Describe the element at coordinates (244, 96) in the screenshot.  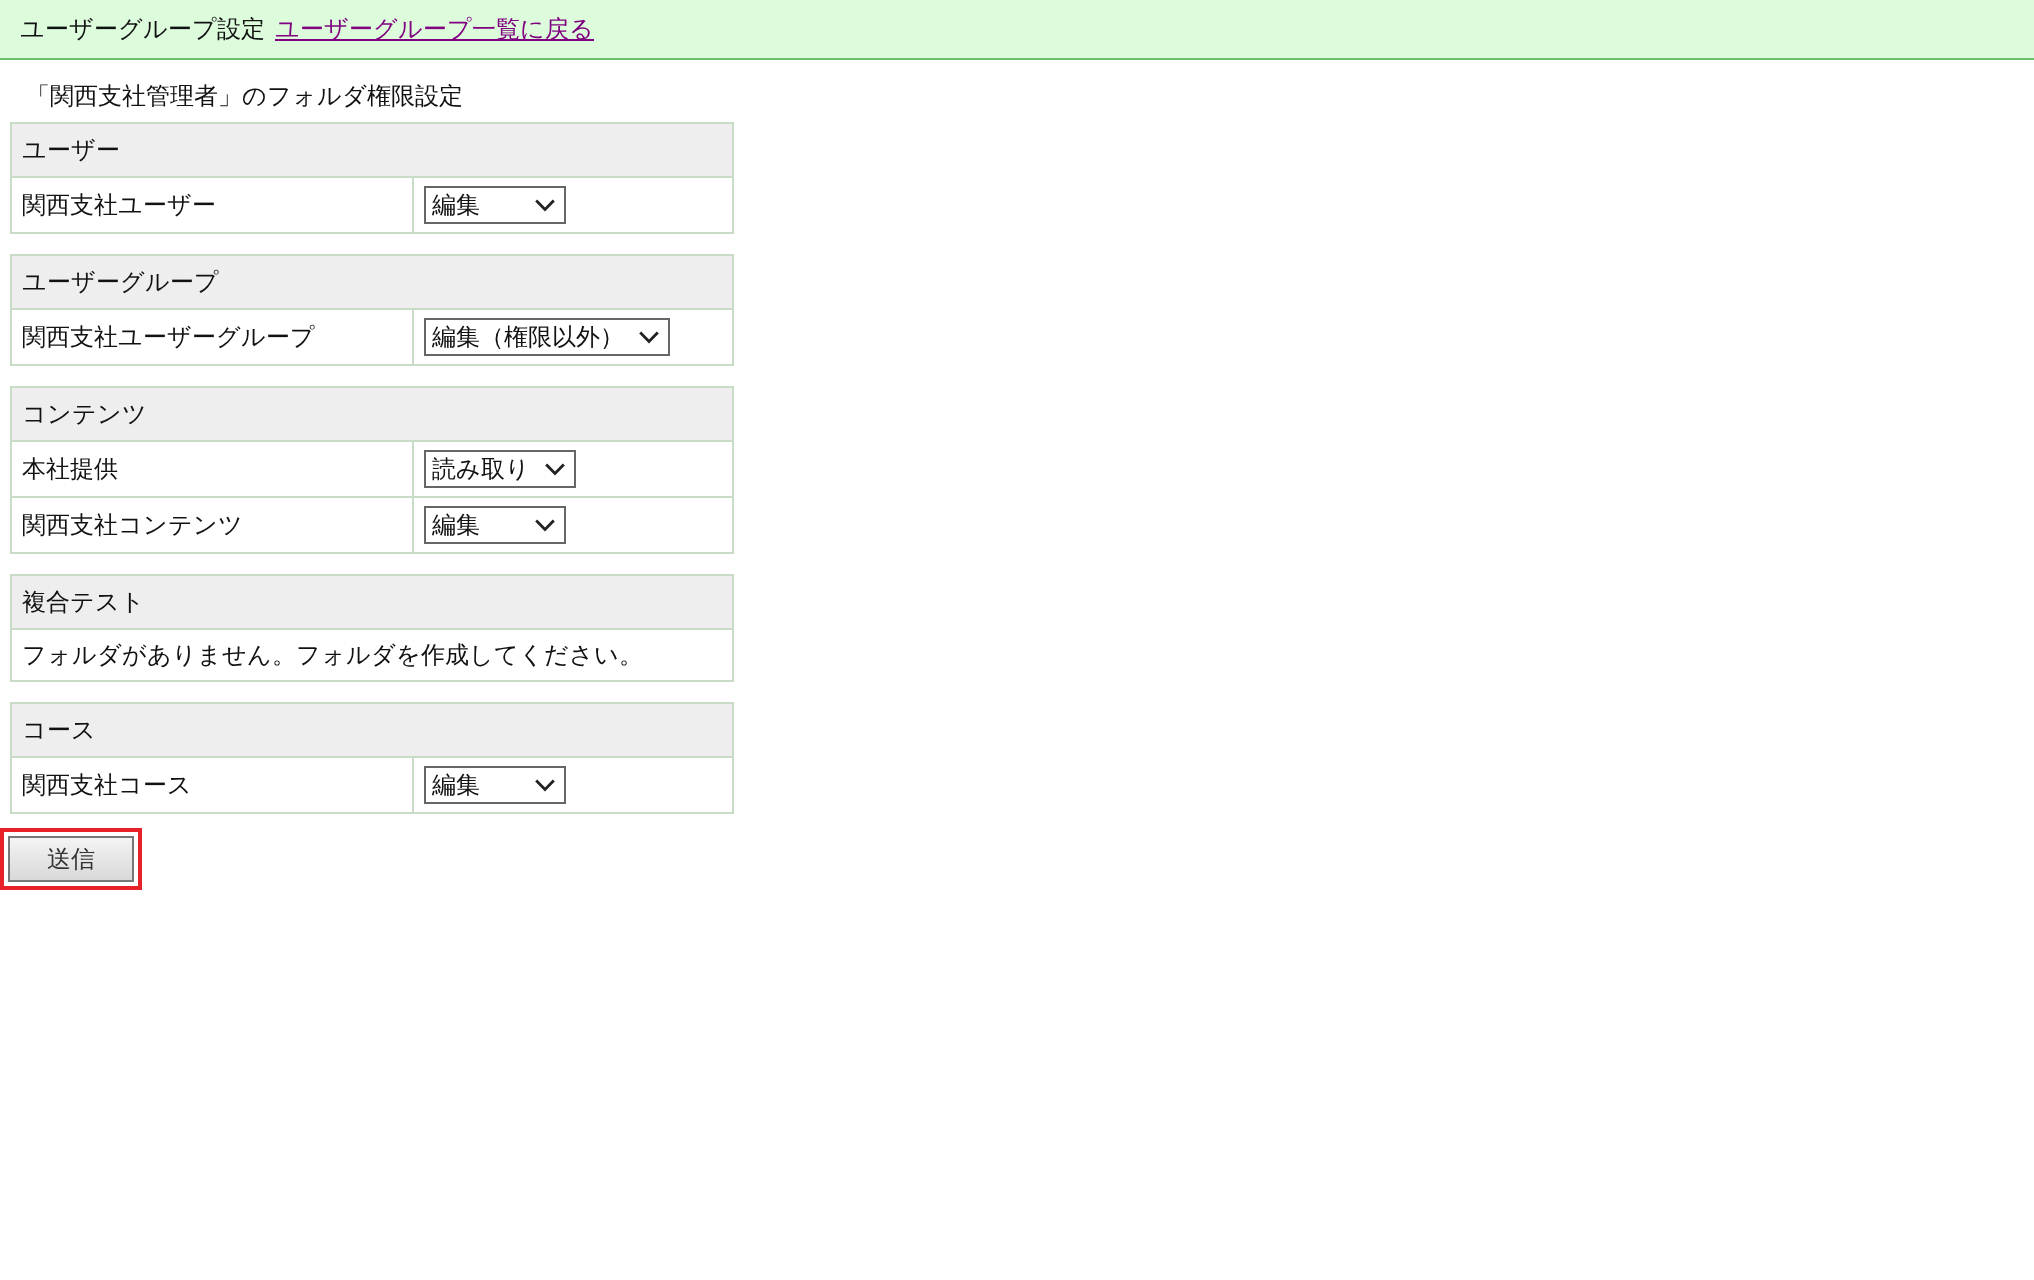
I see `page-heading: 「関西支社管理者」のフォルダ権限設定` at that location.